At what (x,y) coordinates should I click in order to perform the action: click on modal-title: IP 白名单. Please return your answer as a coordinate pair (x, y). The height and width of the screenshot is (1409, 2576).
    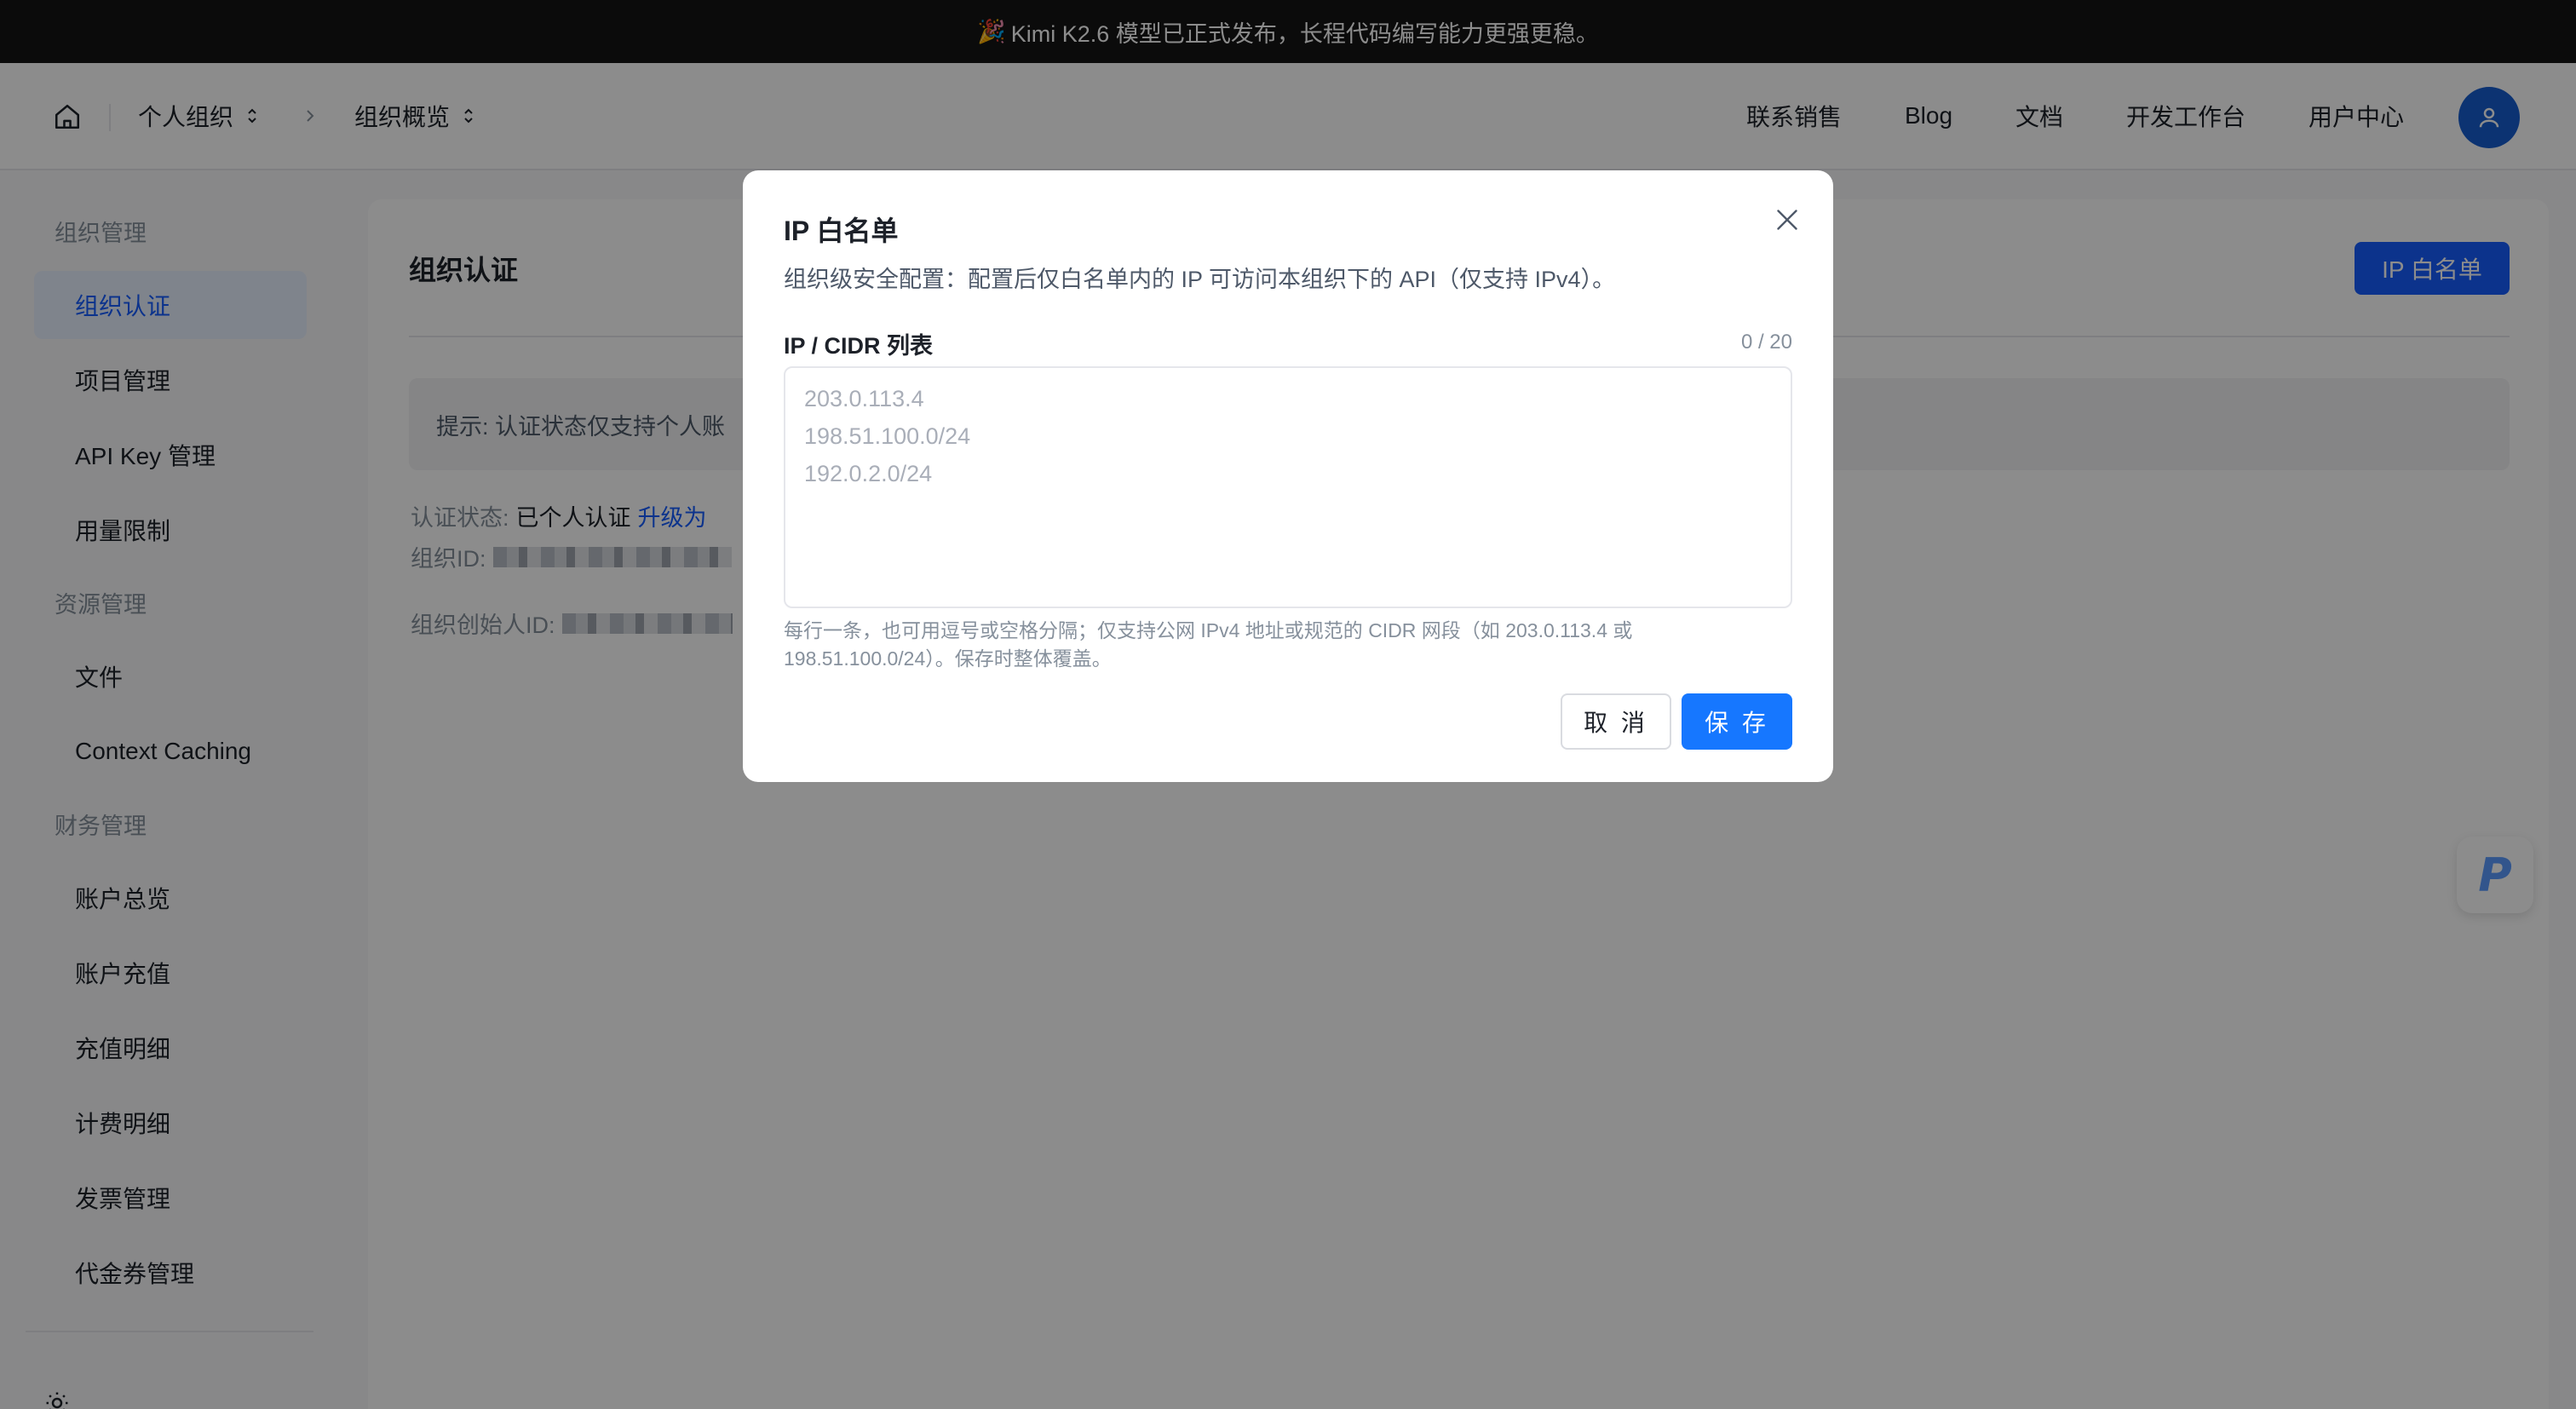
    Looking at the image, I should click on (842, 231).